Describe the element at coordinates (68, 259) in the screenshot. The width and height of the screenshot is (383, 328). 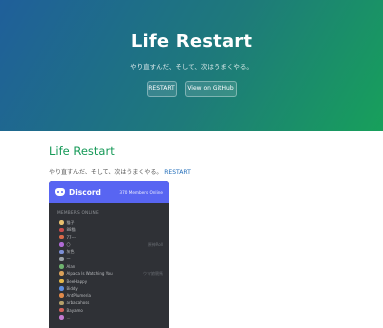
I see `member-name: 一` at that location.